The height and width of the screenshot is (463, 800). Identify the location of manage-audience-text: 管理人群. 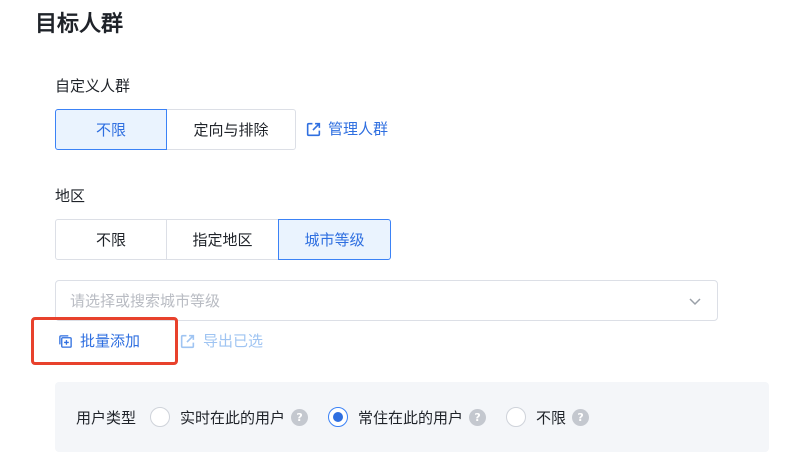
(358, 129).